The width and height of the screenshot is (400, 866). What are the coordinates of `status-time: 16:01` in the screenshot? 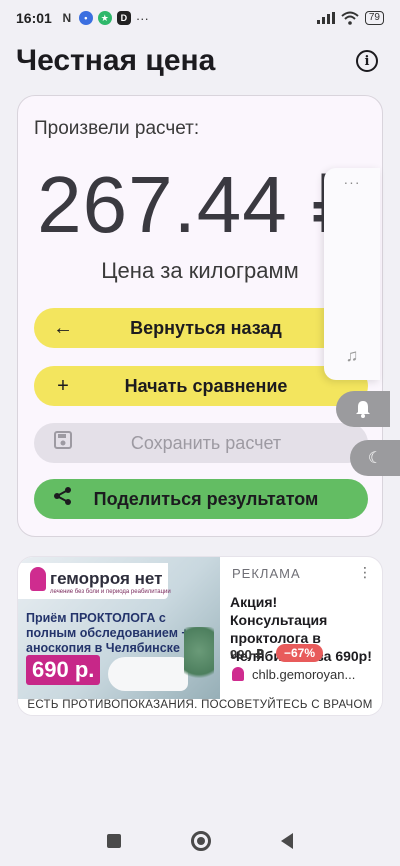 It's located at (34, 18).